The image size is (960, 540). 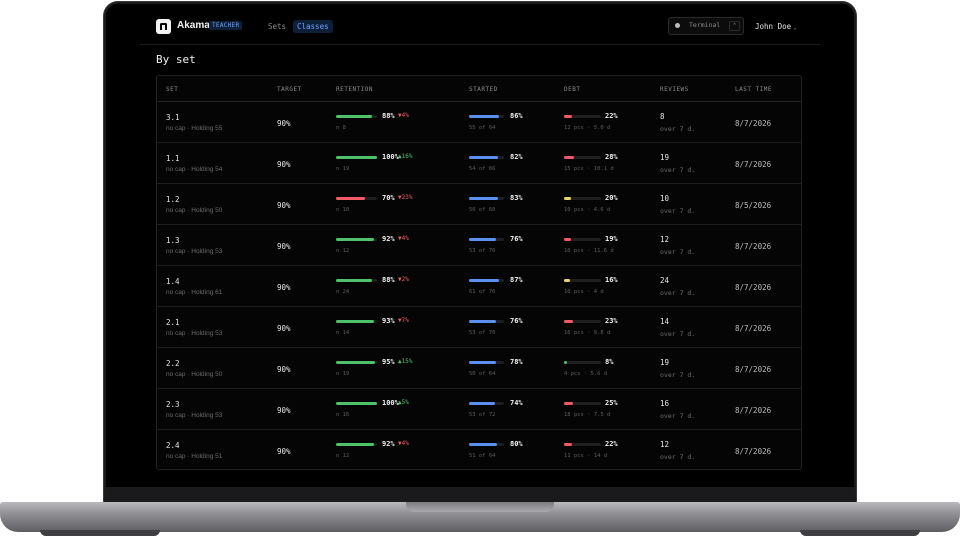 What do you see at coordinates (572, 89) in the screenshot?
I see `header-debt: DEBT` at bounding box center [572, 89].